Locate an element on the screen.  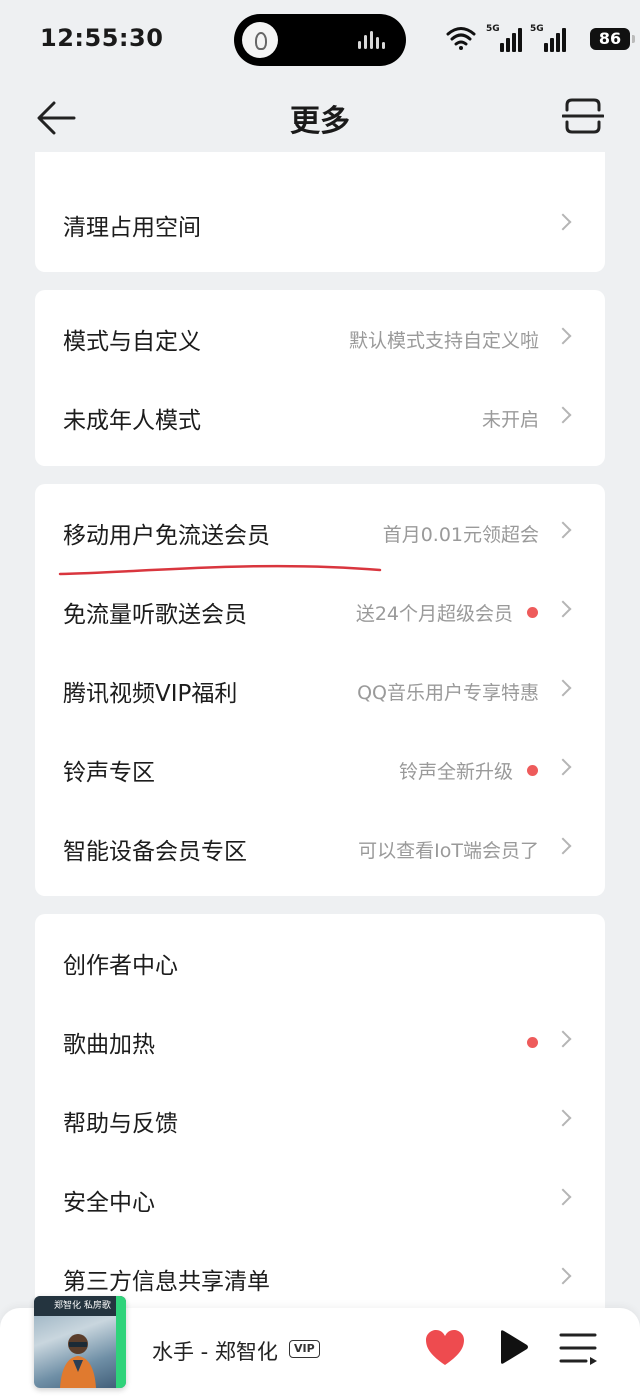
status-bar: 12:55:30 5G 5G 86 is located at coordinates (320, 40).